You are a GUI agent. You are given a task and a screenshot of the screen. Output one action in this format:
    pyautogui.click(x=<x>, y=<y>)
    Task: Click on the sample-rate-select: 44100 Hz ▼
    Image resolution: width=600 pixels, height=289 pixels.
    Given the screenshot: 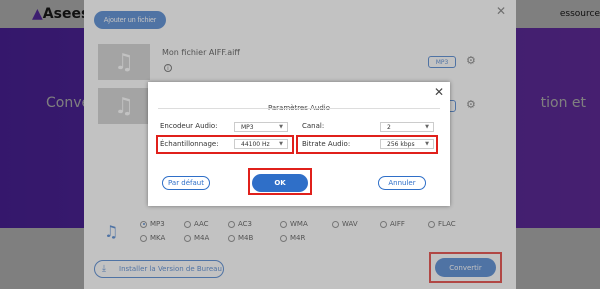 What is the action you would take?
    pyautogui.click(x=261, y=144)
    